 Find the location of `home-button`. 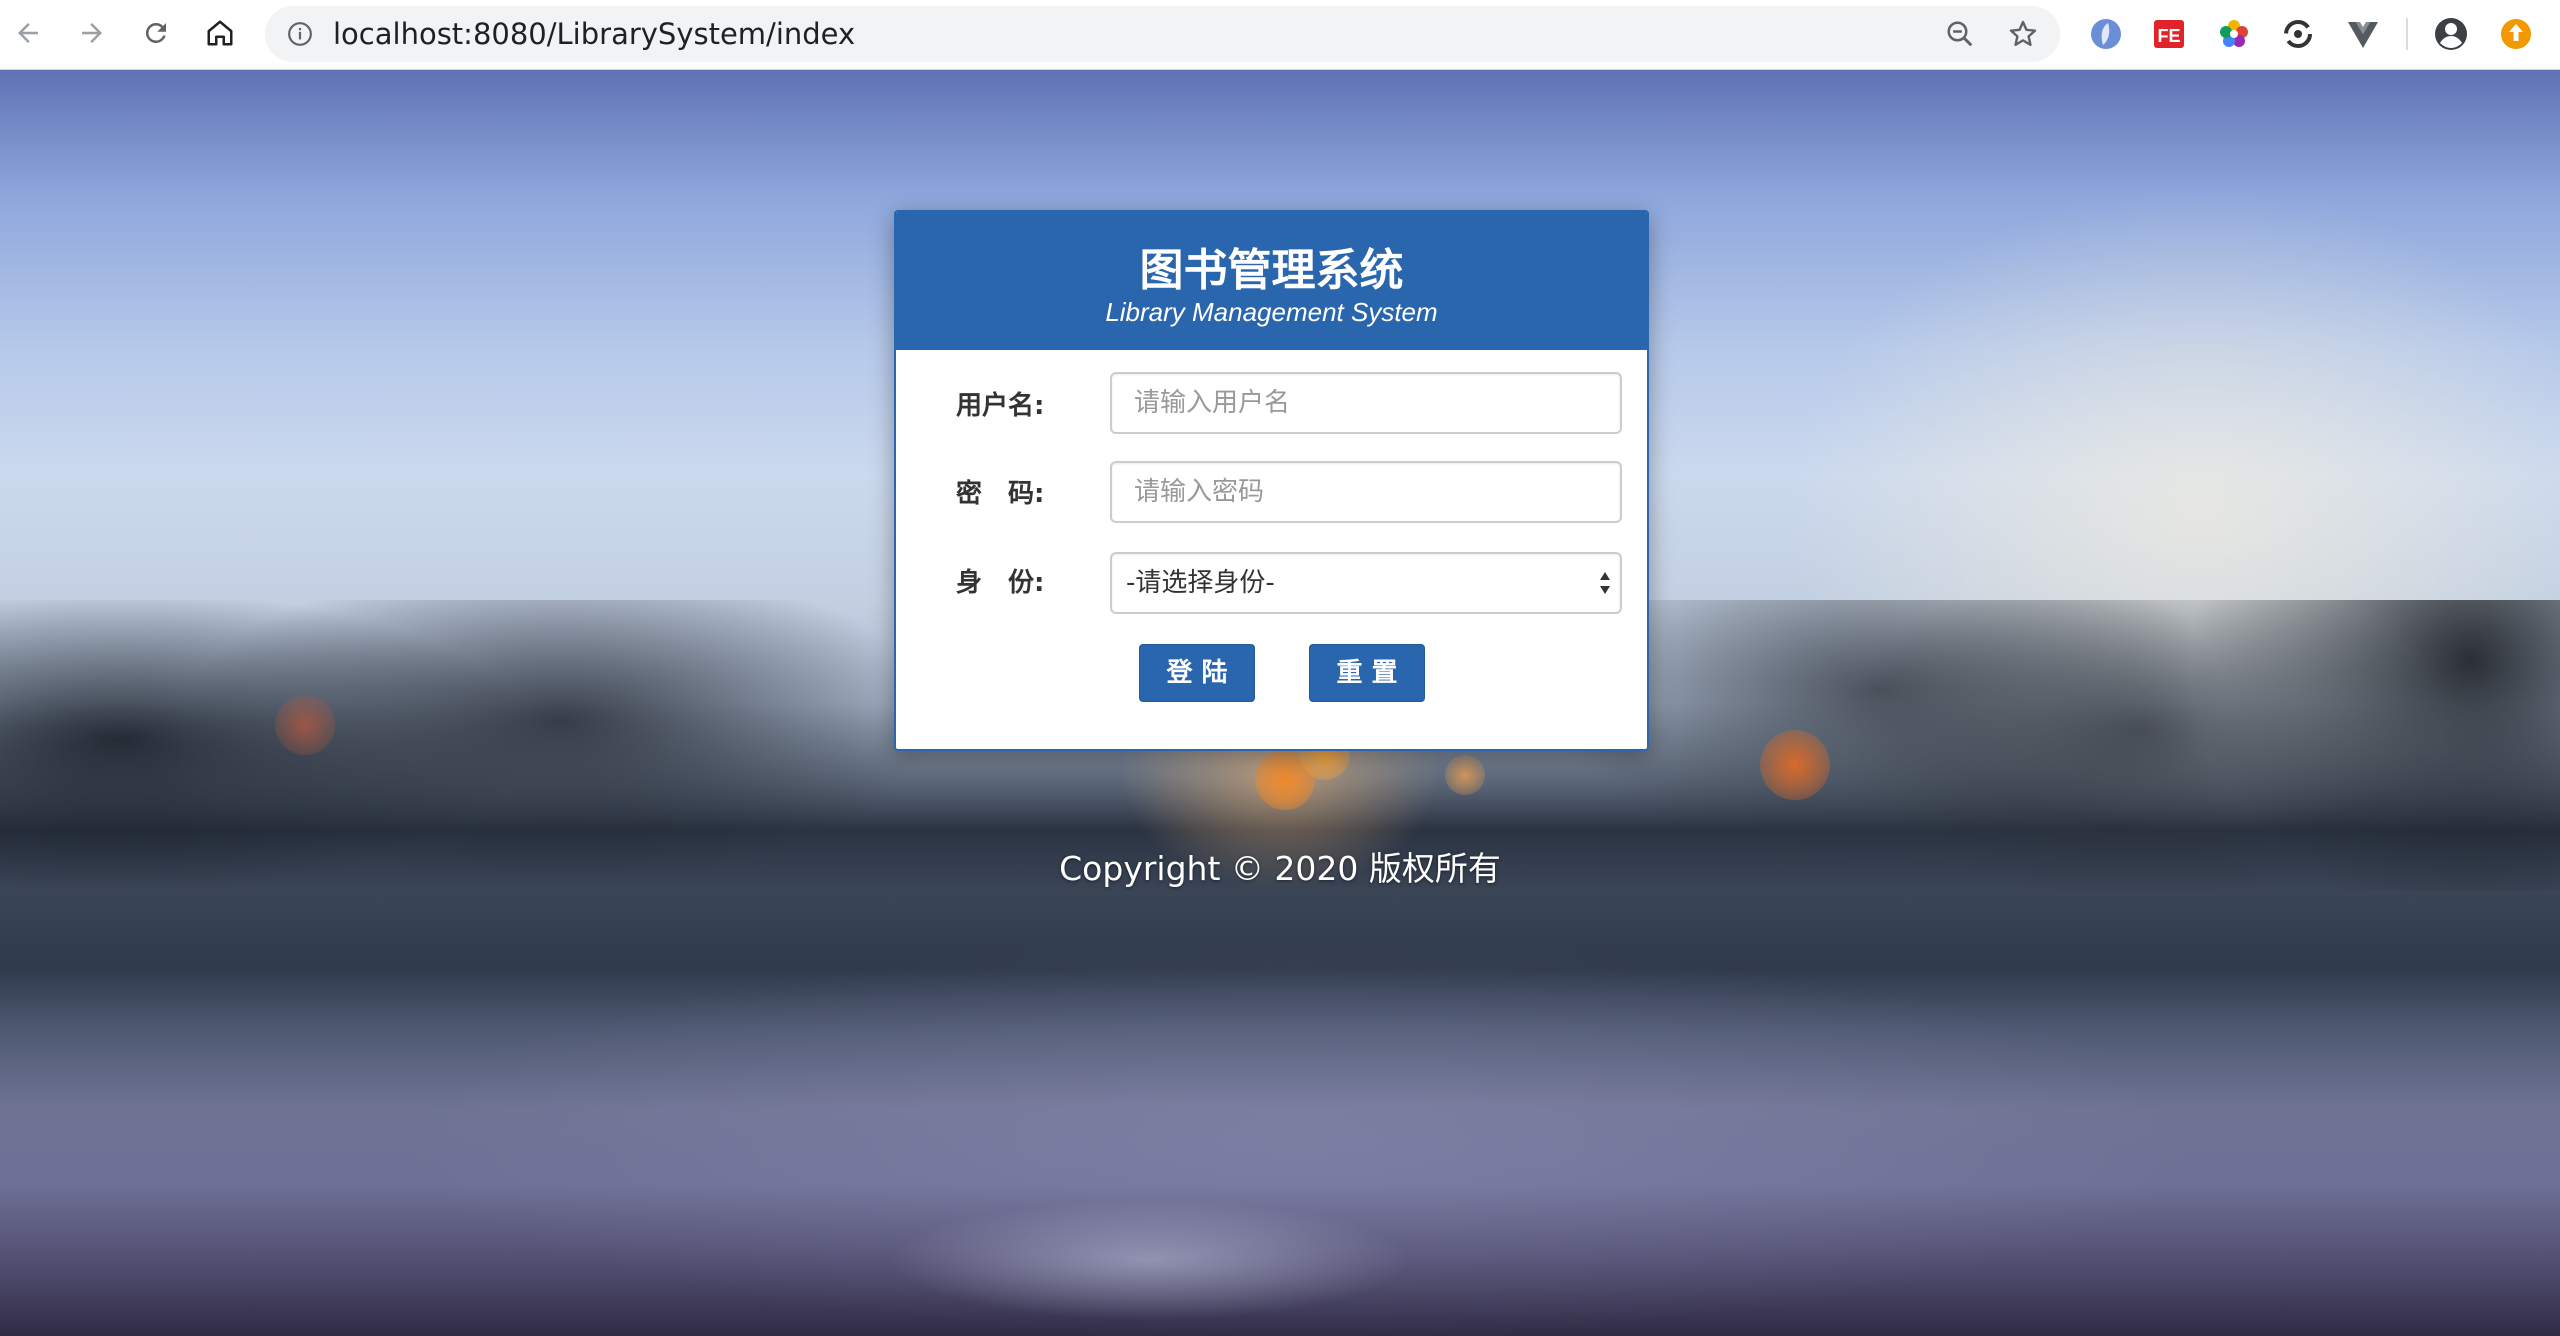

home-button is located at coordinates (220, 33).